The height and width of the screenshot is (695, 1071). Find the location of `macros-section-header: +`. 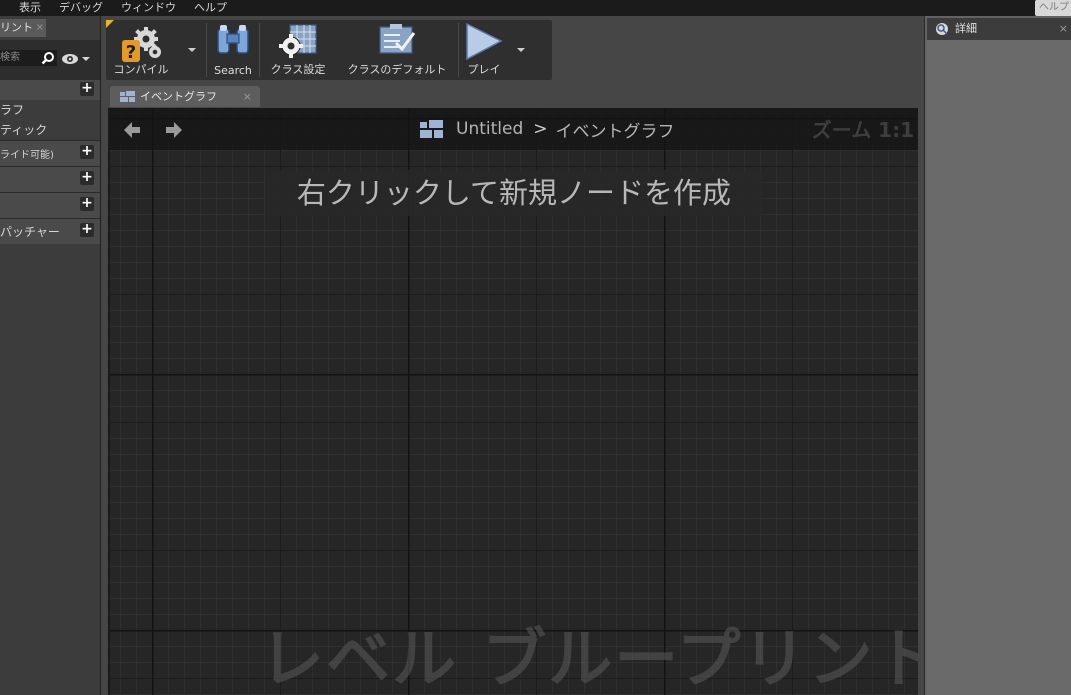

macros-section-header: + is located at coordinates (50, 179).